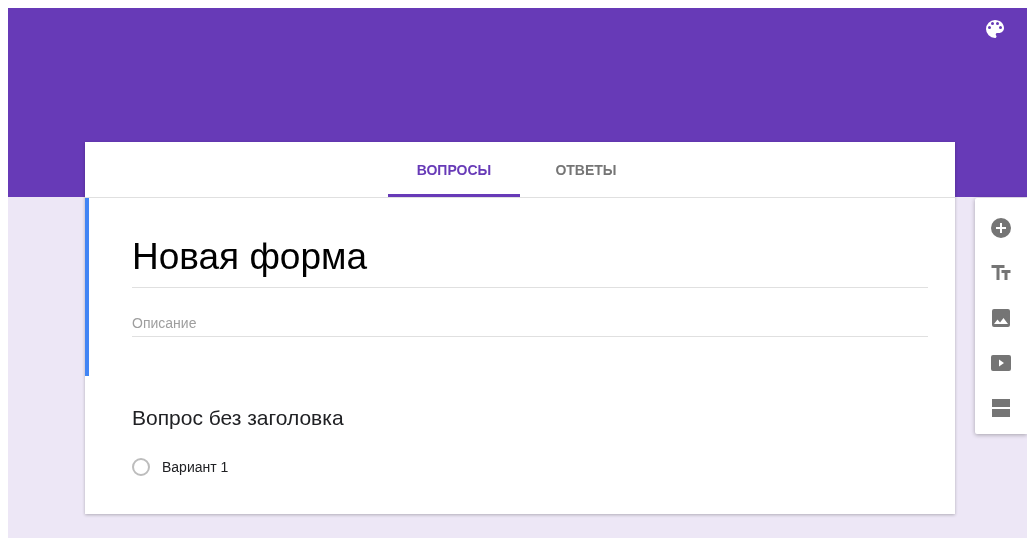 The image size is (1027, 538). I want to click on palette-icon, so click(995, 29).